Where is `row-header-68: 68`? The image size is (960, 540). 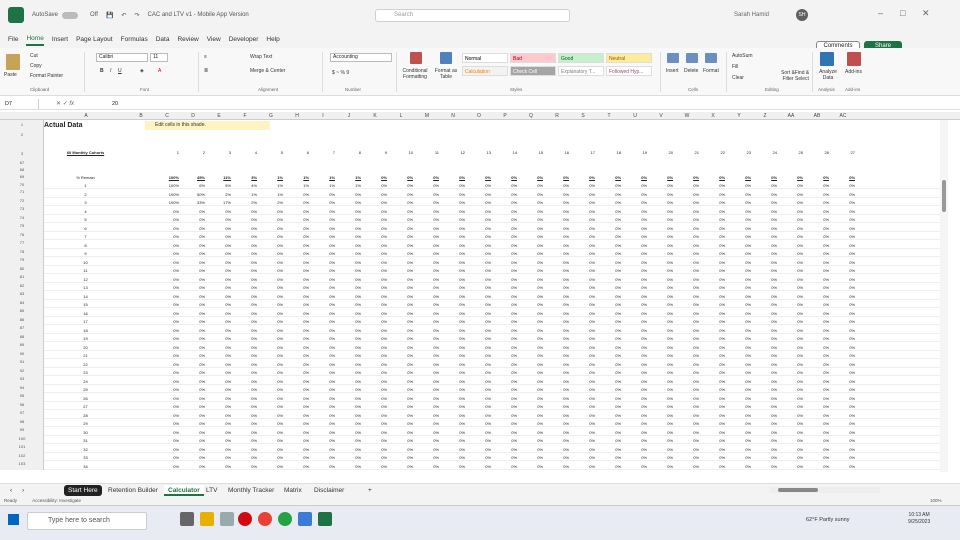
row-header-68: 68 is located at coordinates (21, 170).